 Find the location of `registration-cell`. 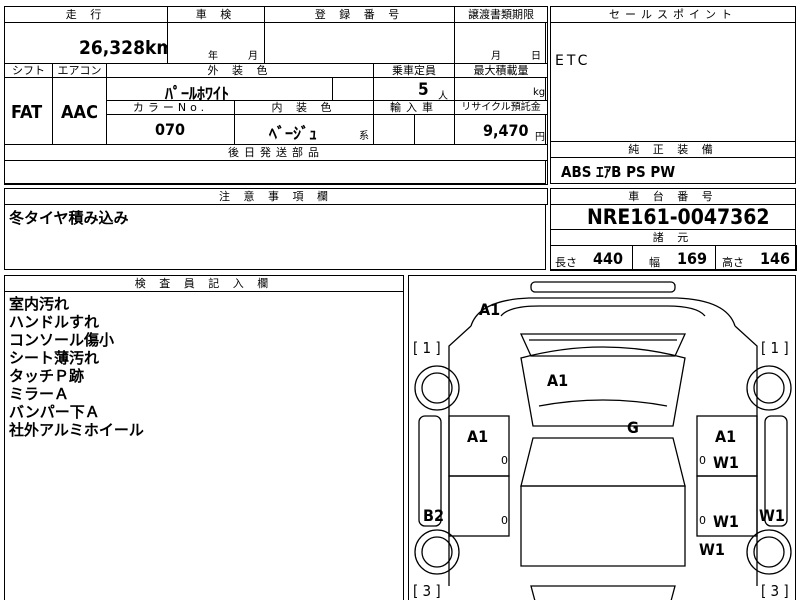

registration-cell is located at coordinates (359, 43).